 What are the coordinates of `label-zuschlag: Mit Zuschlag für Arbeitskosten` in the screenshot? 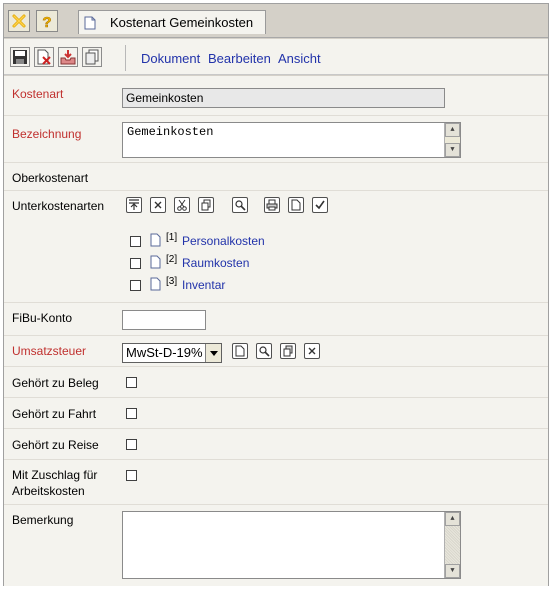 It's located at (54, 483).